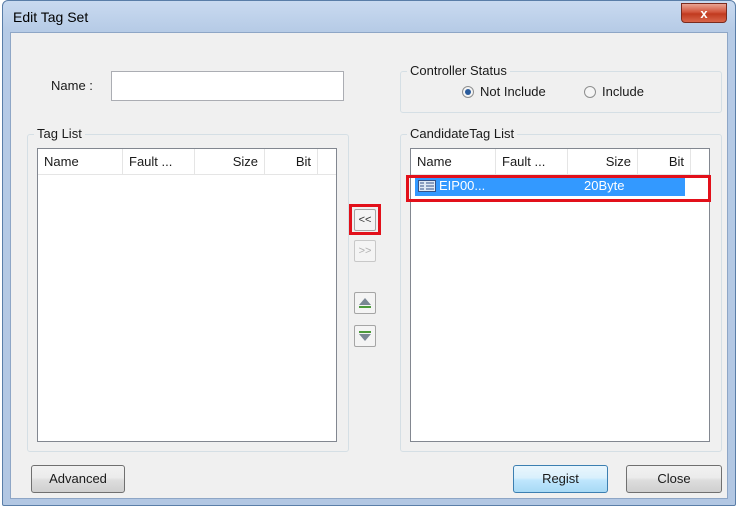 This screenshot has width=739, height=508. What do you see at coordinates (51, 17) in the screenshot?
I see `window-title: Edit Tag Set` at bounding box center [51, 17].